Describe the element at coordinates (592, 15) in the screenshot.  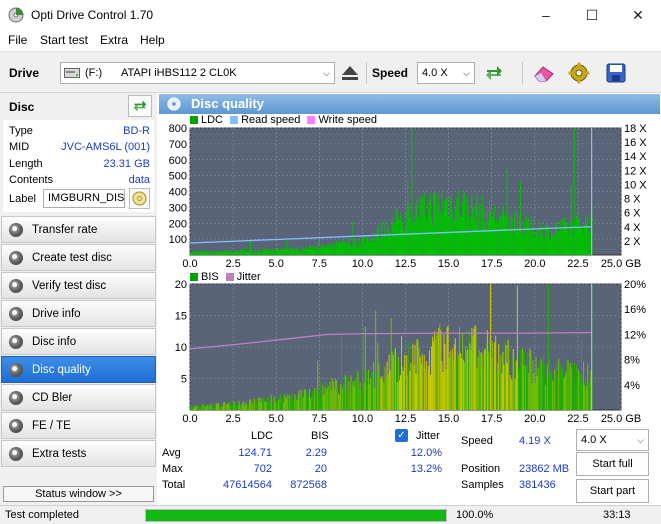
I see `maximize-button: ☐` at that location.